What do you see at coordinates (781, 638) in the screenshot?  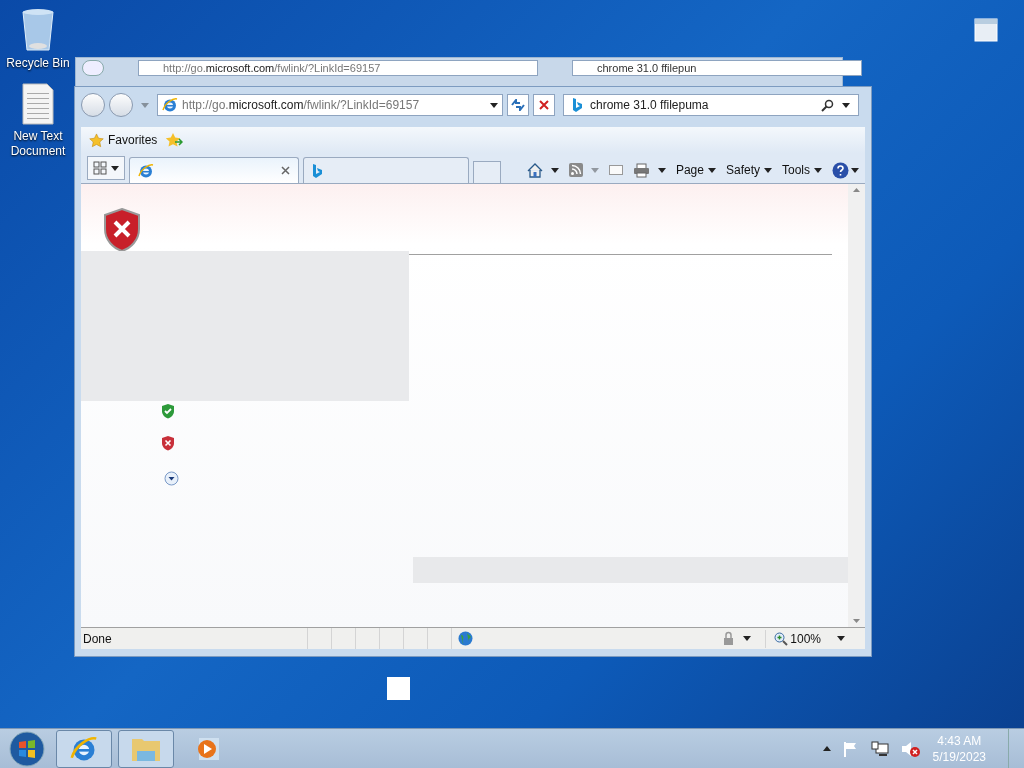 I see `zoom-icon` at bounding box center [781, 638].